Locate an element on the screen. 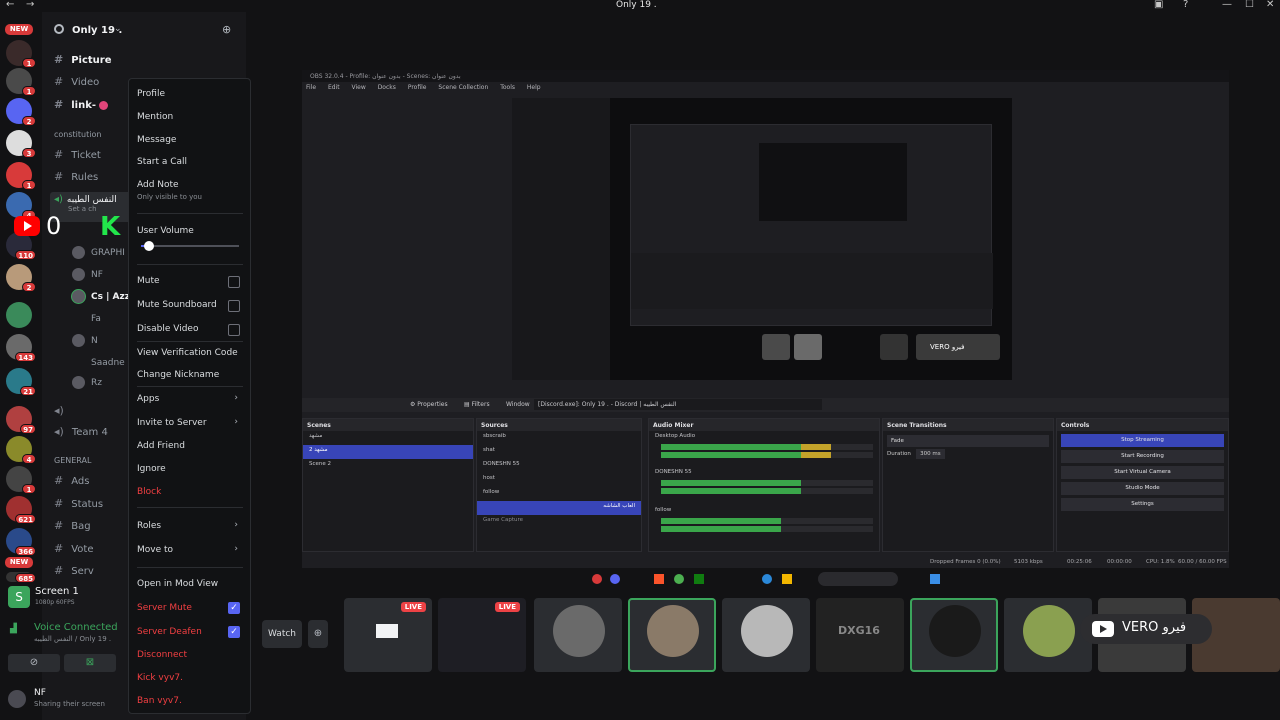 This screenshot has width=1280, height=720. channel-picture: # Picture is located at coordinates (83, 59).